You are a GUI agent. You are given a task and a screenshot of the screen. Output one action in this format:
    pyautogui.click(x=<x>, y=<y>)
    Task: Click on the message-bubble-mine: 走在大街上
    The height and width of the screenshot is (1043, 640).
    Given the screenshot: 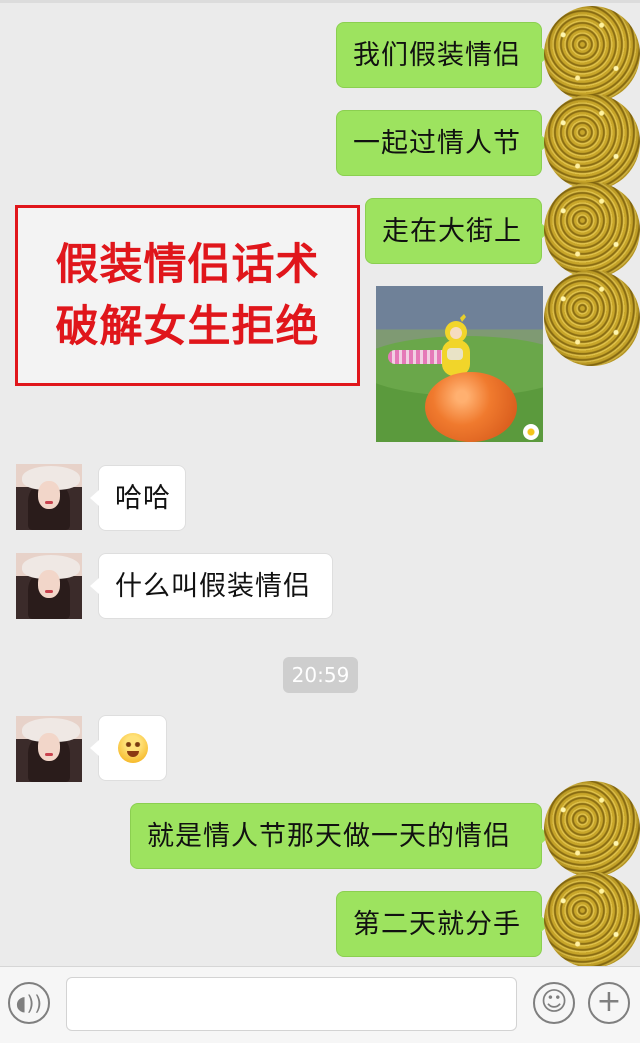 What is the action you would take?
    pyautogui.click(x=457, y=231)
    